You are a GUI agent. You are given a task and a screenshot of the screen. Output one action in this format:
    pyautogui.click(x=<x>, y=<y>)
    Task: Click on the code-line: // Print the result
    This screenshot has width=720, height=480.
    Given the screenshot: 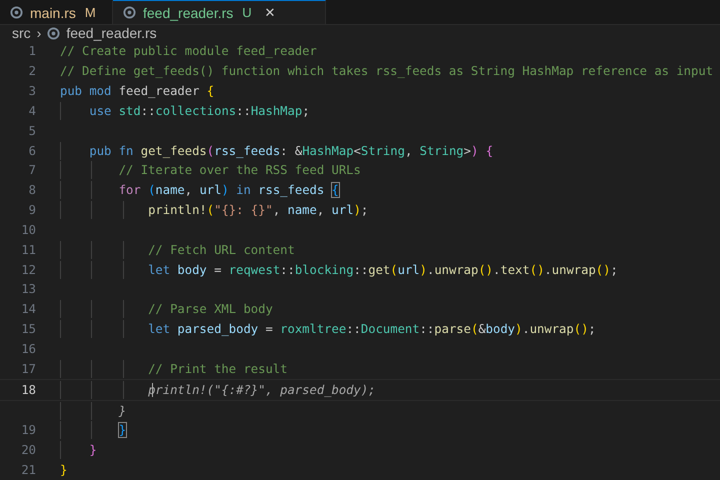 What is the action you would take?
    pyautogui.click(x=174, y=369)
    